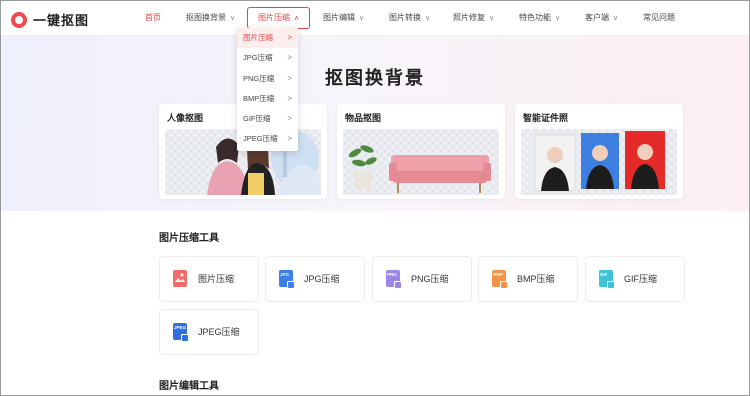 The image size is (750, 396). Describe the element at coordinates (421, 162) in the screenshot. I see `object-sample-image` at that location.